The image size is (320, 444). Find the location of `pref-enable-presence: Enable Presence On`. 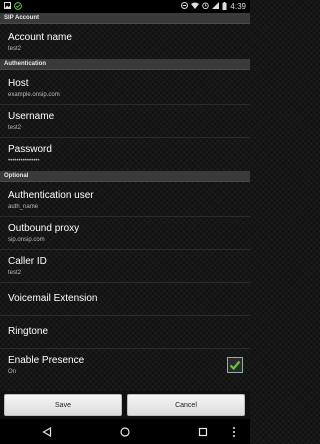

pref-enable-presence: Enable Presence On is located at coordinates (125, 365).